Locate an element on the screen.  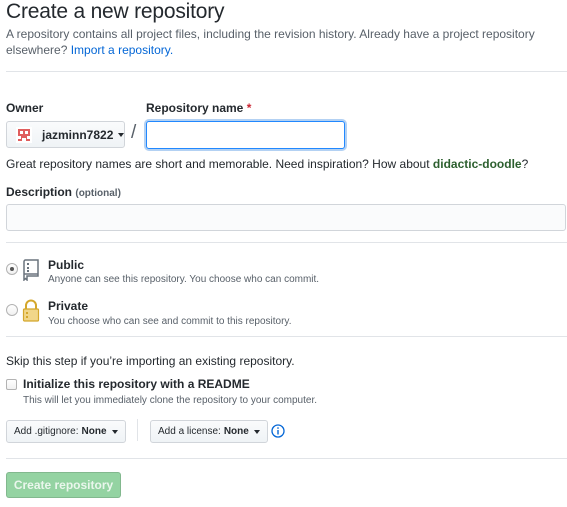
license-select-button: Add a license: None is located at coordinates (209, 431).